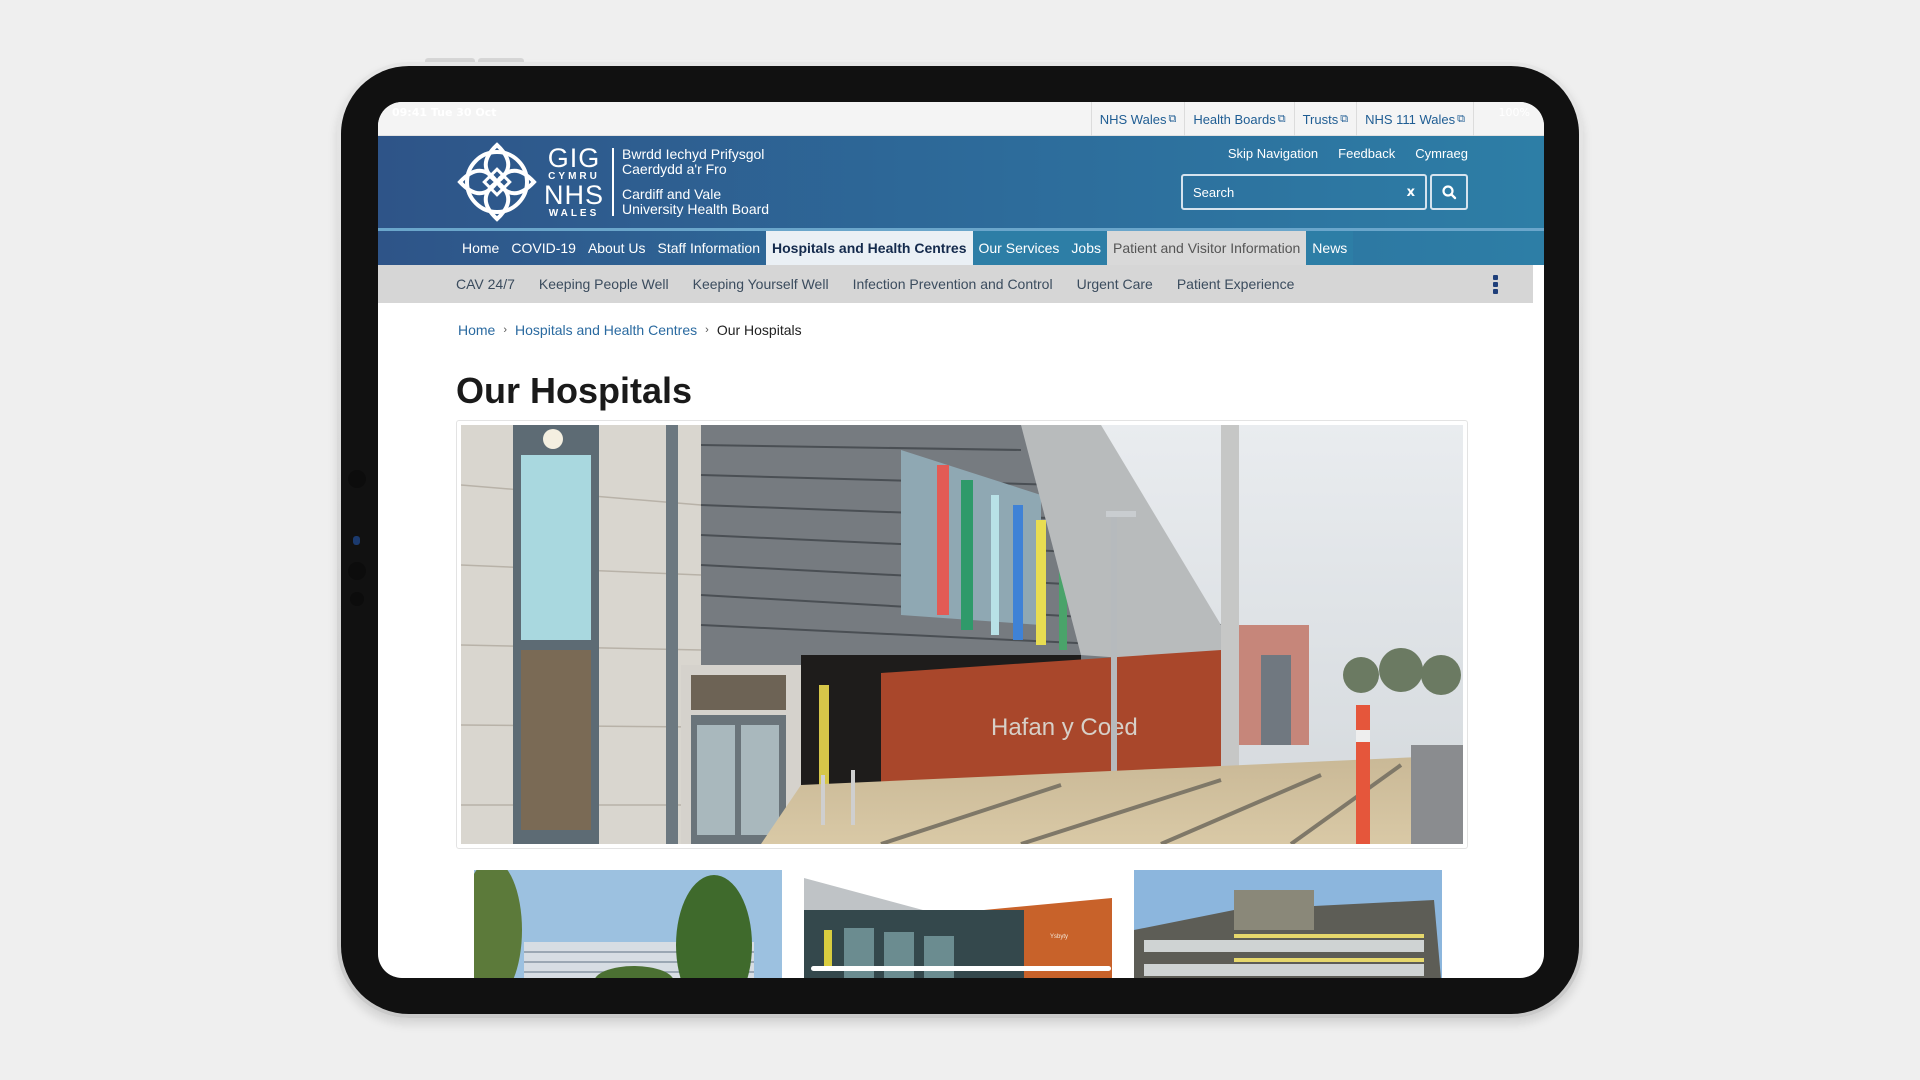 The height and width of the screenshot is (1080, 1920). What do you see at coordinates (1441, 153) in the screenshot?
I see `language-toggle-link: Cymraeg` at bounding box center [1441, 153].